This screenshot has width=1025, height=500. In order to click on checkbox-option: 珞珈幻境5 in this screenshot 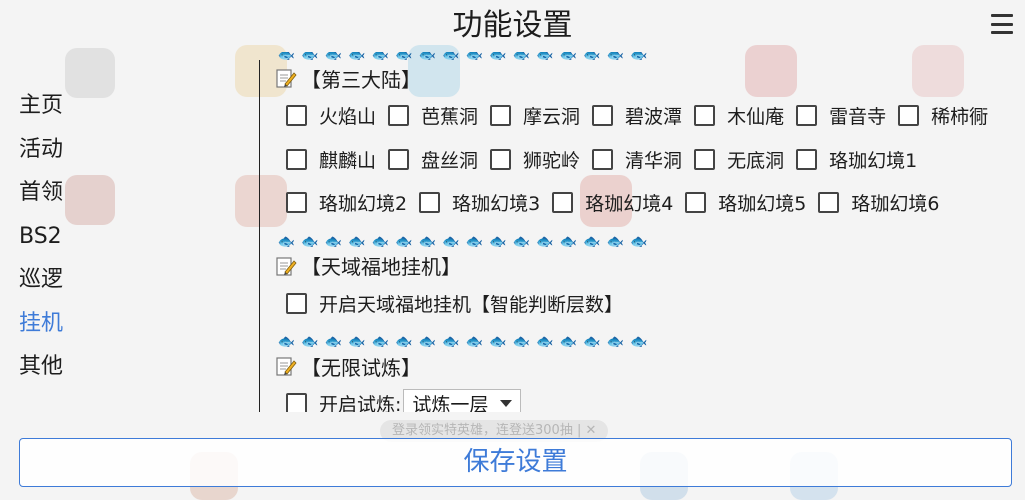, I will do `click(745, 202)`.